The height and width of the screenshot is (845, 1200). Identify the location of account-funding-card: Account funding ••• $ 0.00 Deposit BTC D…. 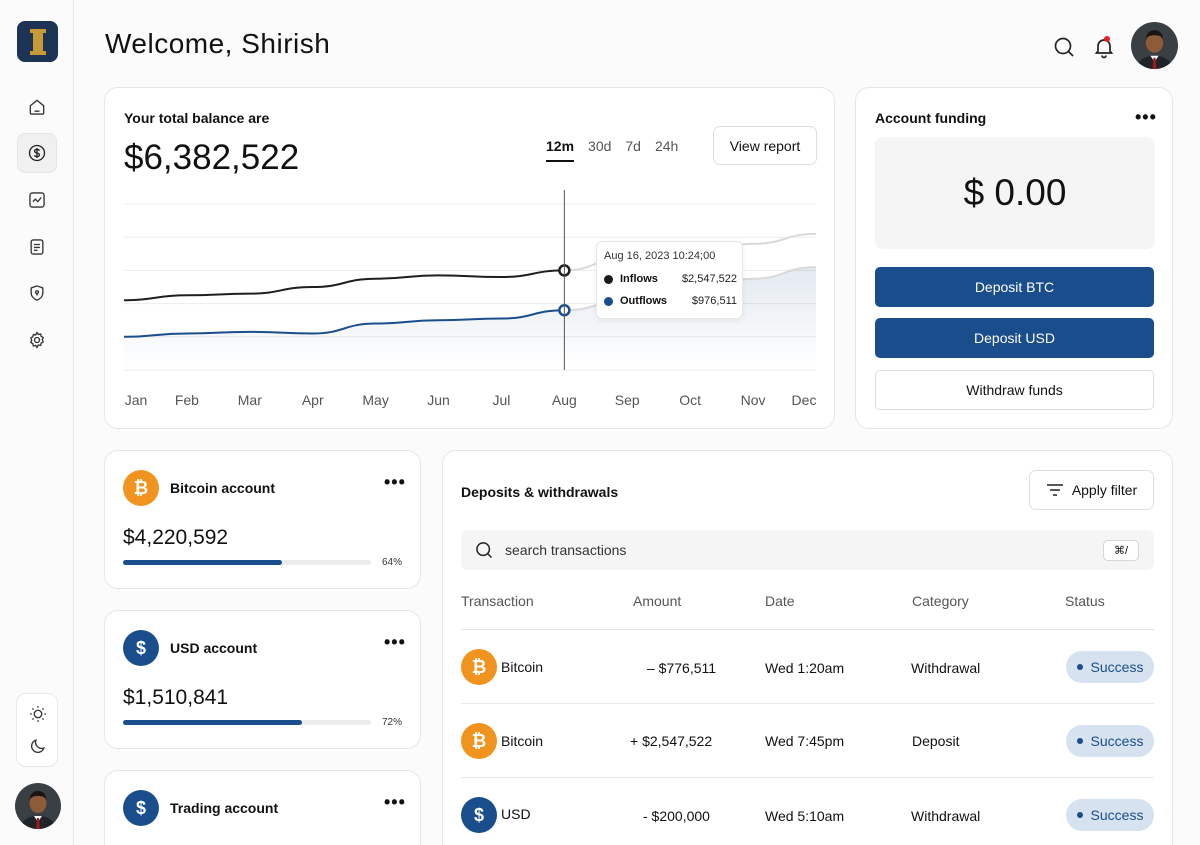
(1014, 258).